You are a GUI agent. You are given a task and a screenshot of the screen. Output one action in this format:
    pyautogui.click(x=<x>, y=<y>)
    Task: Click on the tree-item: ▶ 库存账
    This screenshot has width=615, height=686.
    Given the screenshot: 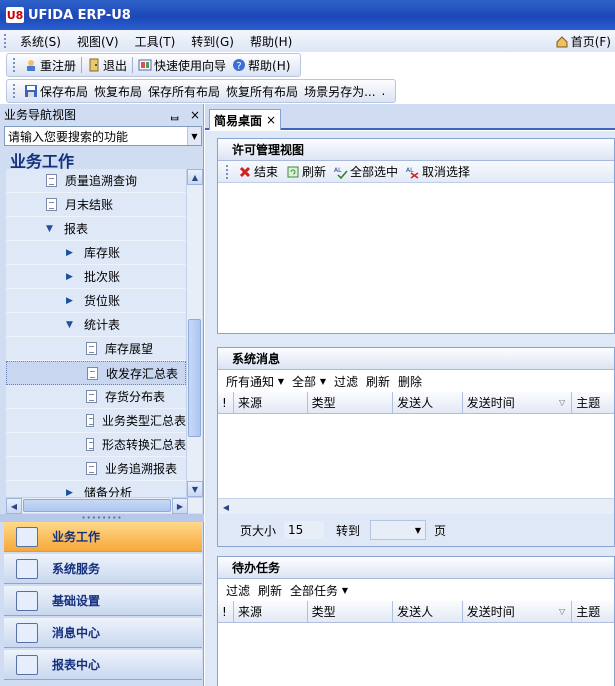 What is the action you would take?
    pyautogui.click(x=96, y=253)
    